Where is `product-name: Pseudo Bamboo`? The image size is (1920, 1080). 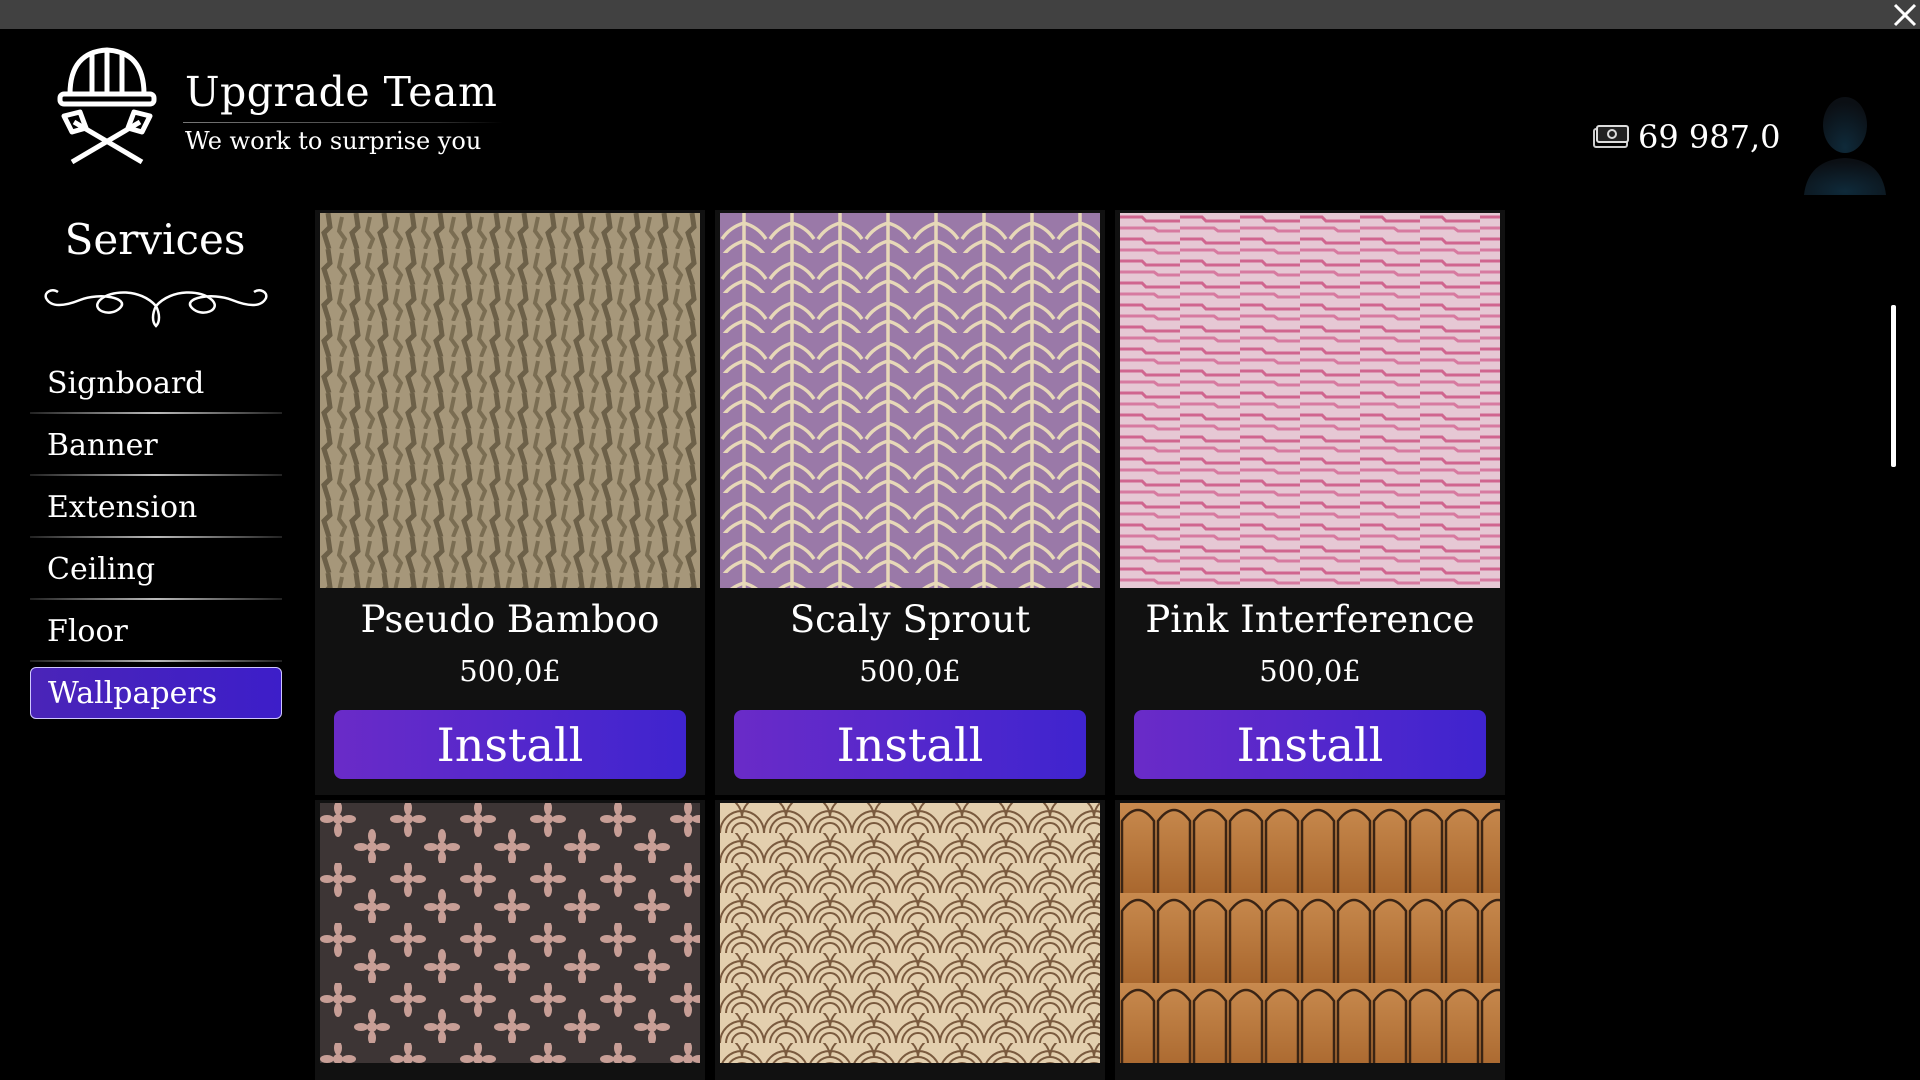
product-name: Pseudo Bamboo is located at coordinates (510, 619).